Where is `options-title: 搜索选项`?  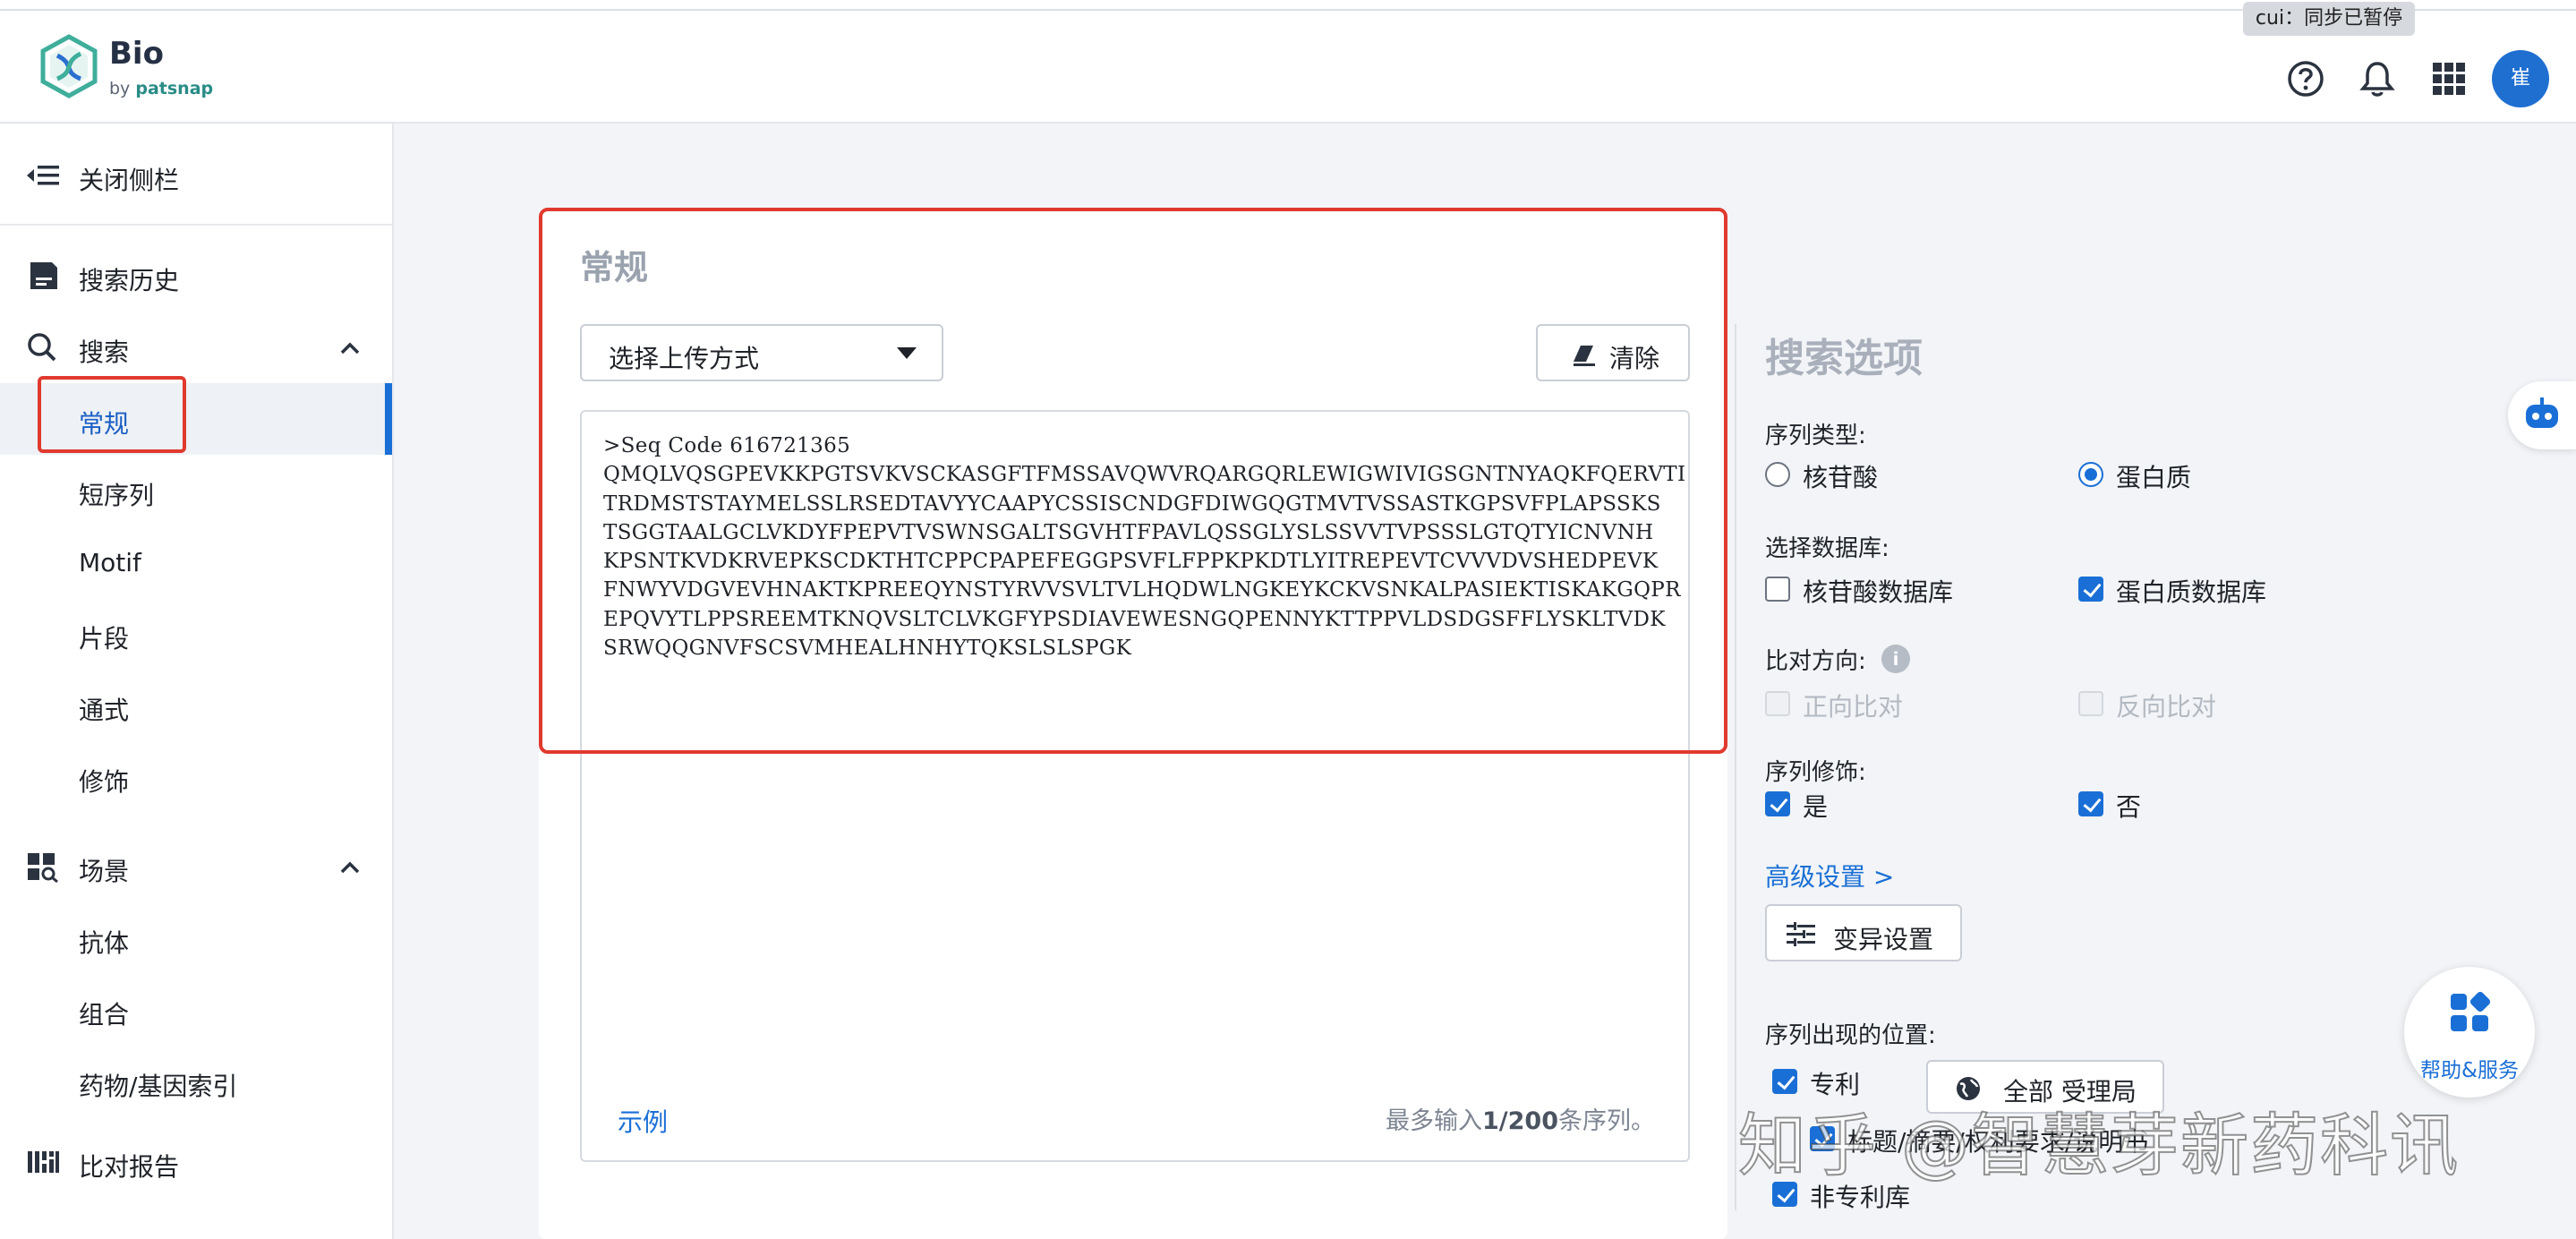 options-title: 搜索选项 is located at coordinates (1844, 358).